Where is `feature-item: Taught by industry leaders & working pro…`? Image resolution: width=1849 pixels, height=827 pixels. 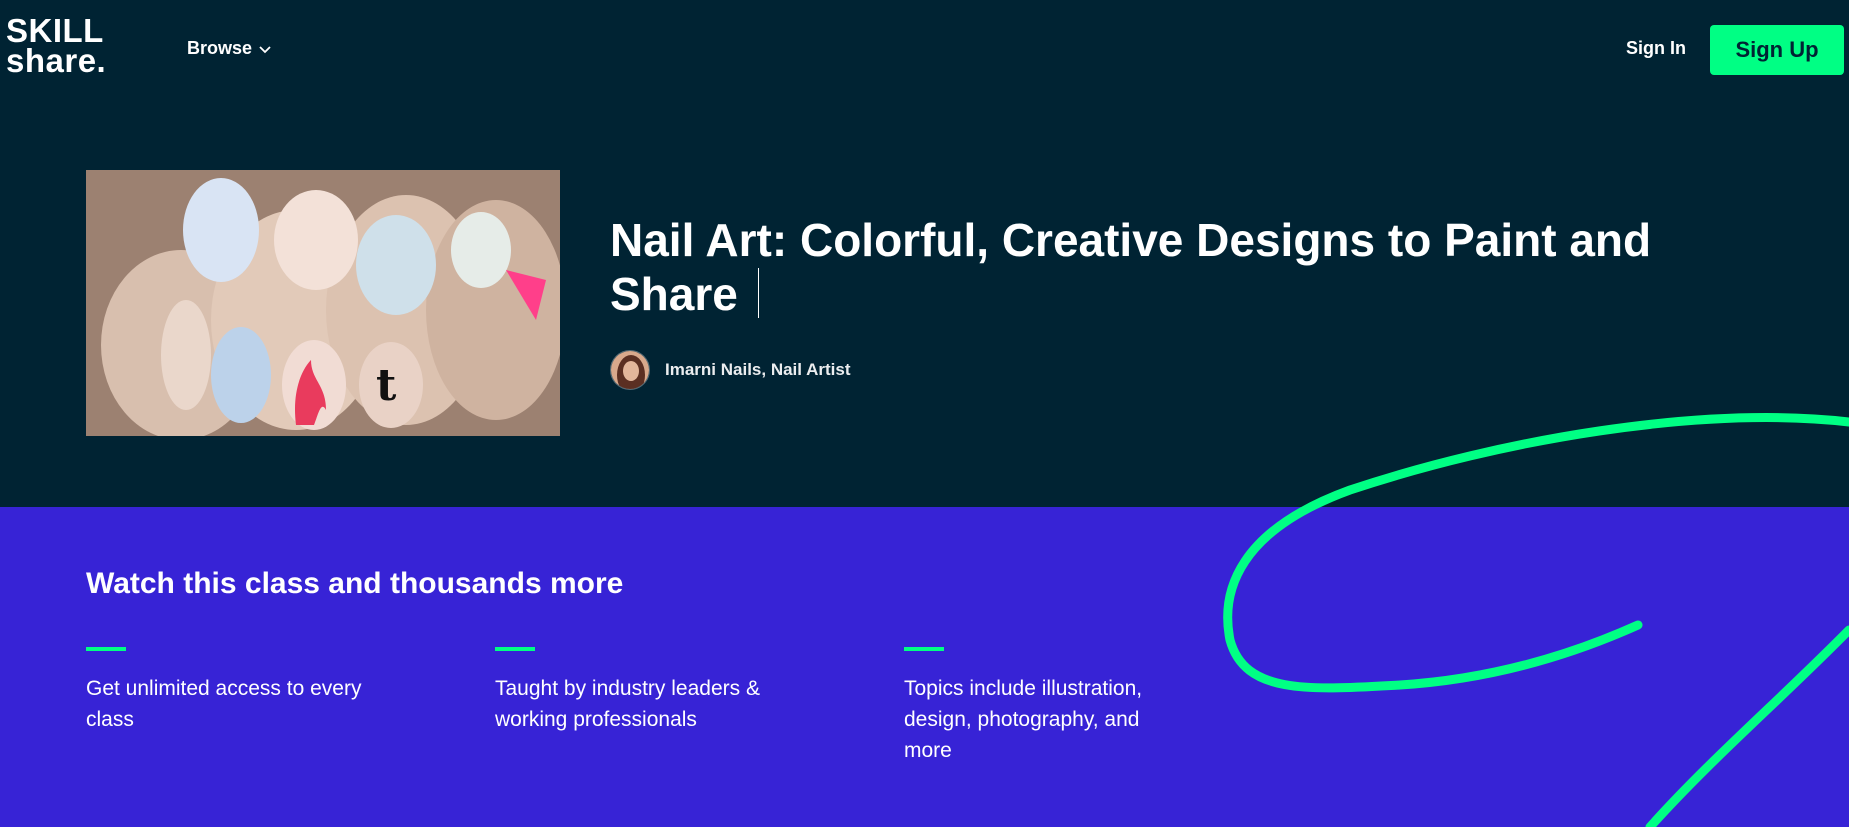
feature-item: Taught by industry leaders & working pro… is located at coordinates (640, 691).